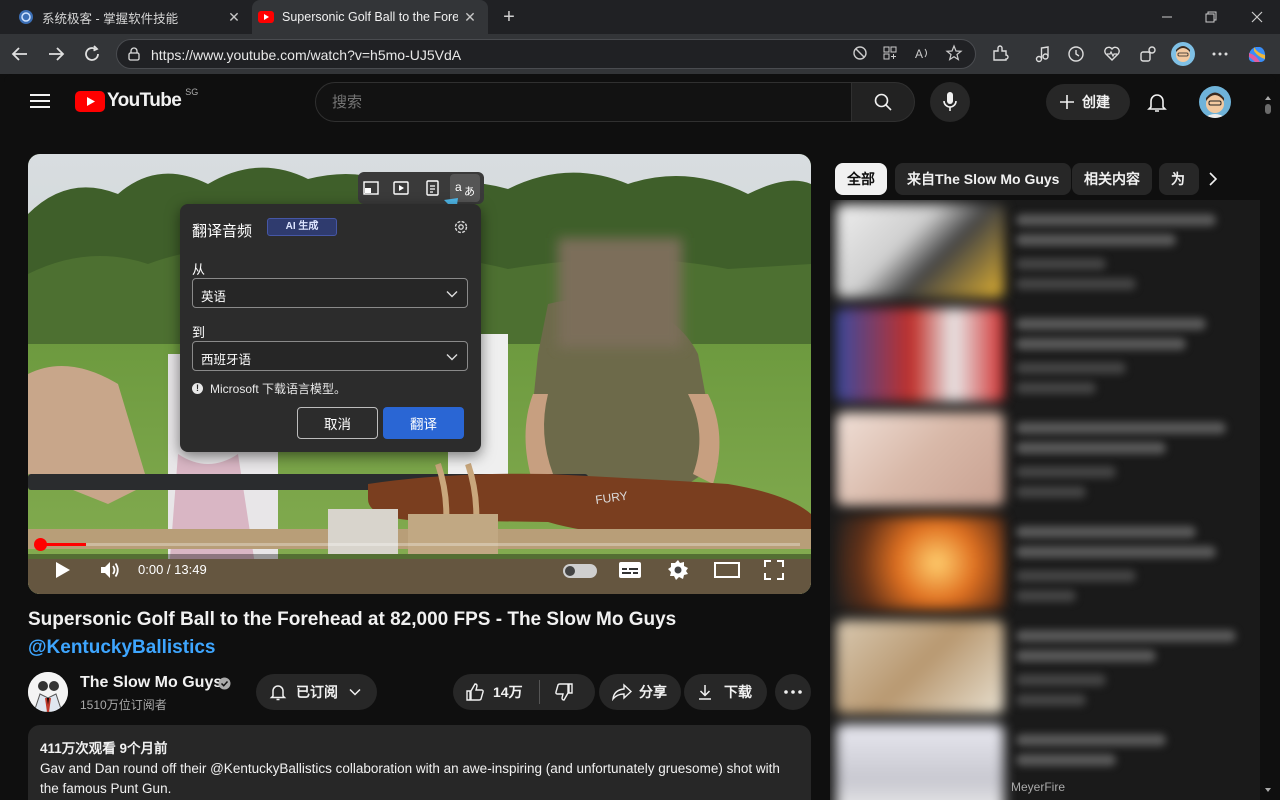 The width and height of the screenshot is (1280, 800). Describe the element at coordinates (580, 571) in the screenshot. I see `autoplay-toggle` at that location.